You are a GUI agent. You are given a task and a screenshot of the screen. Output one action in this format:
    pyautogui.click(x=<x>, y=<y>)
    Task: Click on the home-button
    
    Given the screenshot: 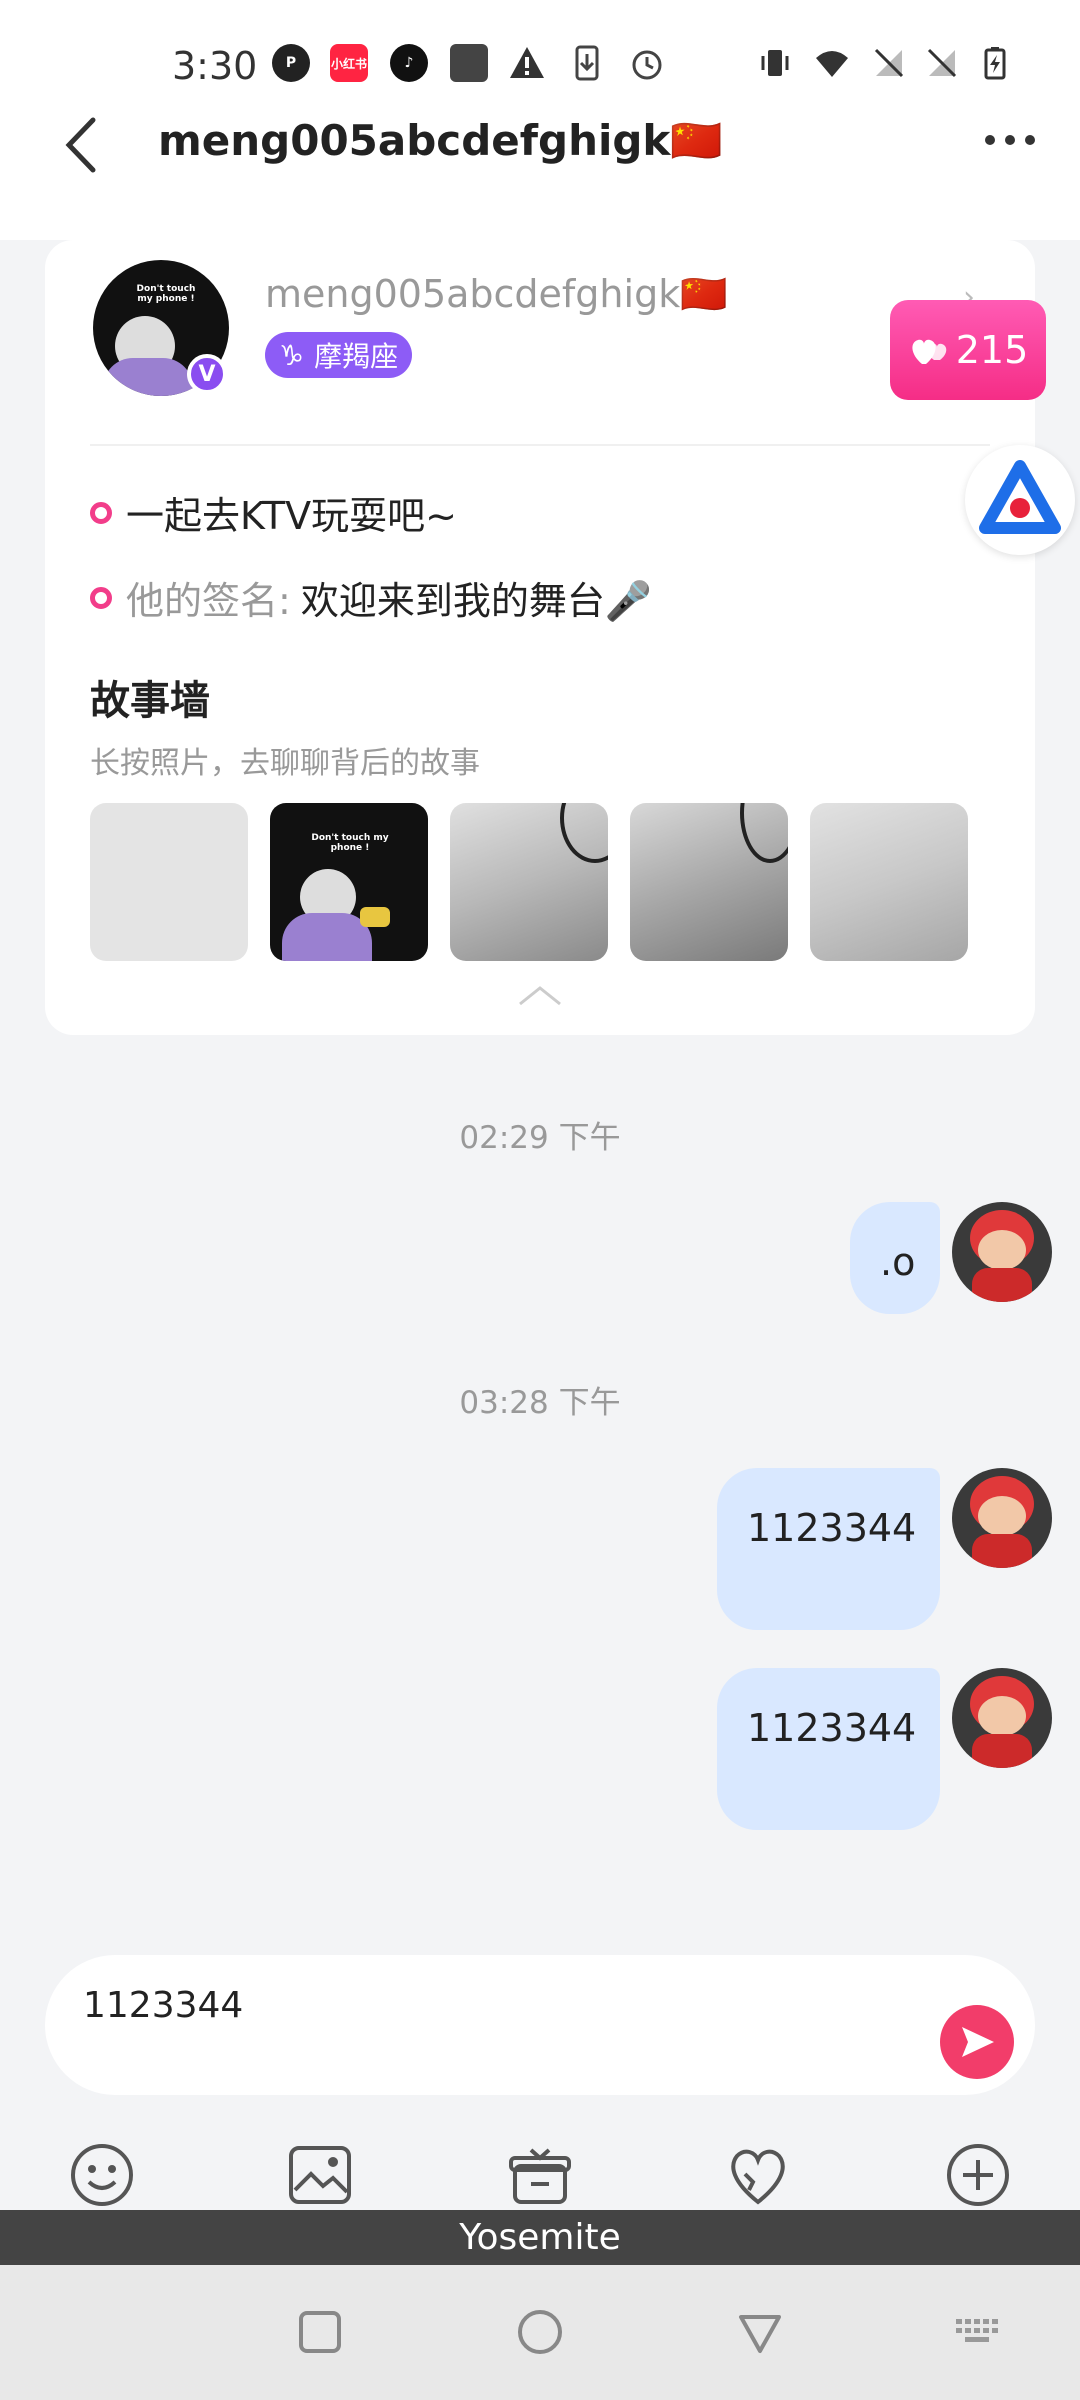 What is the action you would take?
    pyautogui.click(x=540, y=2332)
    